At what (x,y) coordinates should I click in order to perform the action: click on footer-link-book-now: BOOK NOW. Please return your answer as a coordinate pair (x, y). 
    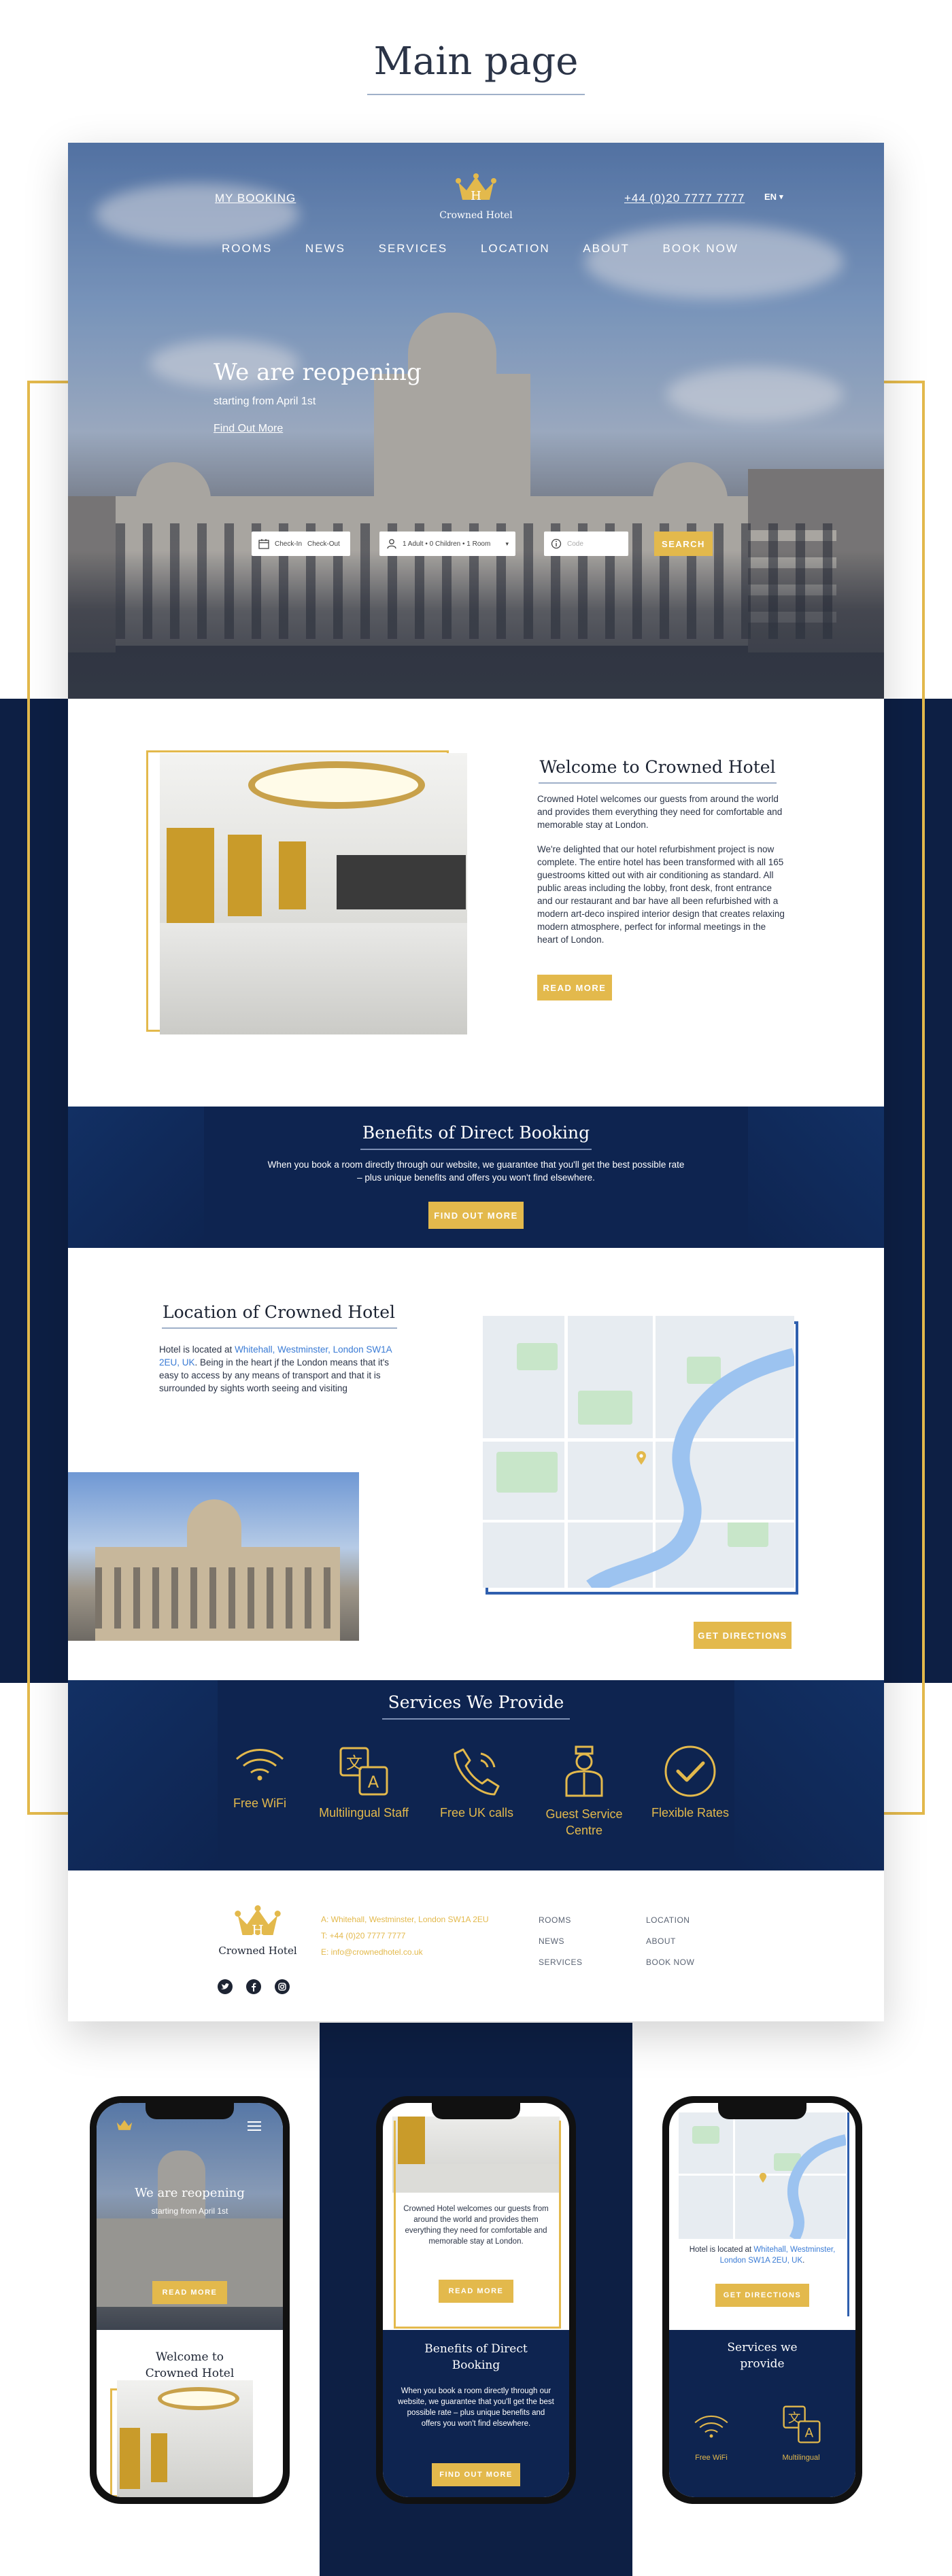
    Looking at the image, I should click on (670, 1962).